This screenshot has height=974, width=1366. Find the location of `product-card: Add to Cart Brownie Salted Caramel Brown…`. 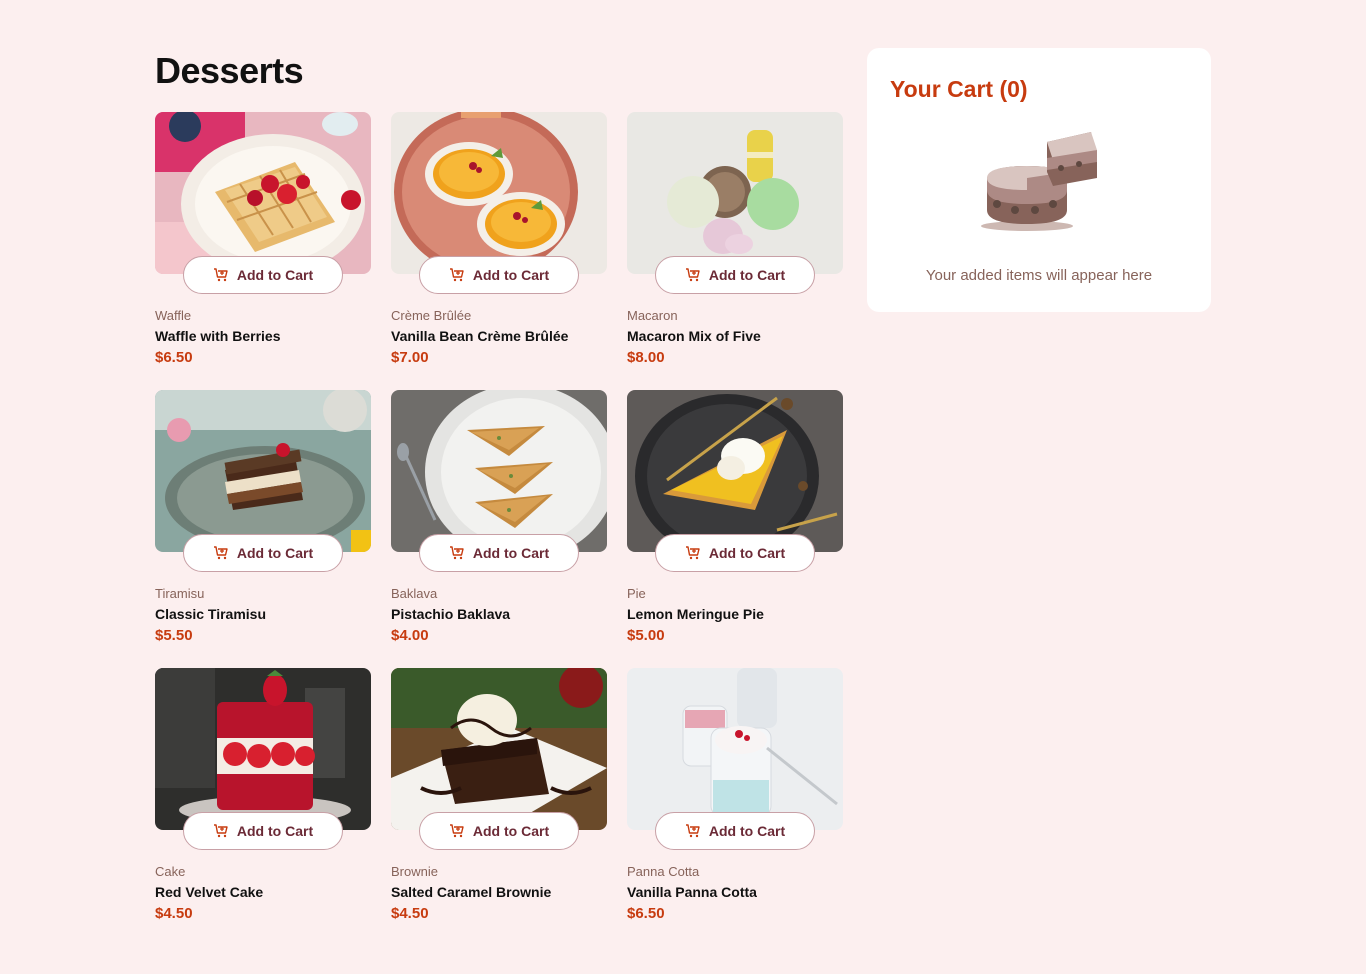

product-card: Add to Cart Brownie Salted Caramel Brown… is located at coordinates (499, 807).